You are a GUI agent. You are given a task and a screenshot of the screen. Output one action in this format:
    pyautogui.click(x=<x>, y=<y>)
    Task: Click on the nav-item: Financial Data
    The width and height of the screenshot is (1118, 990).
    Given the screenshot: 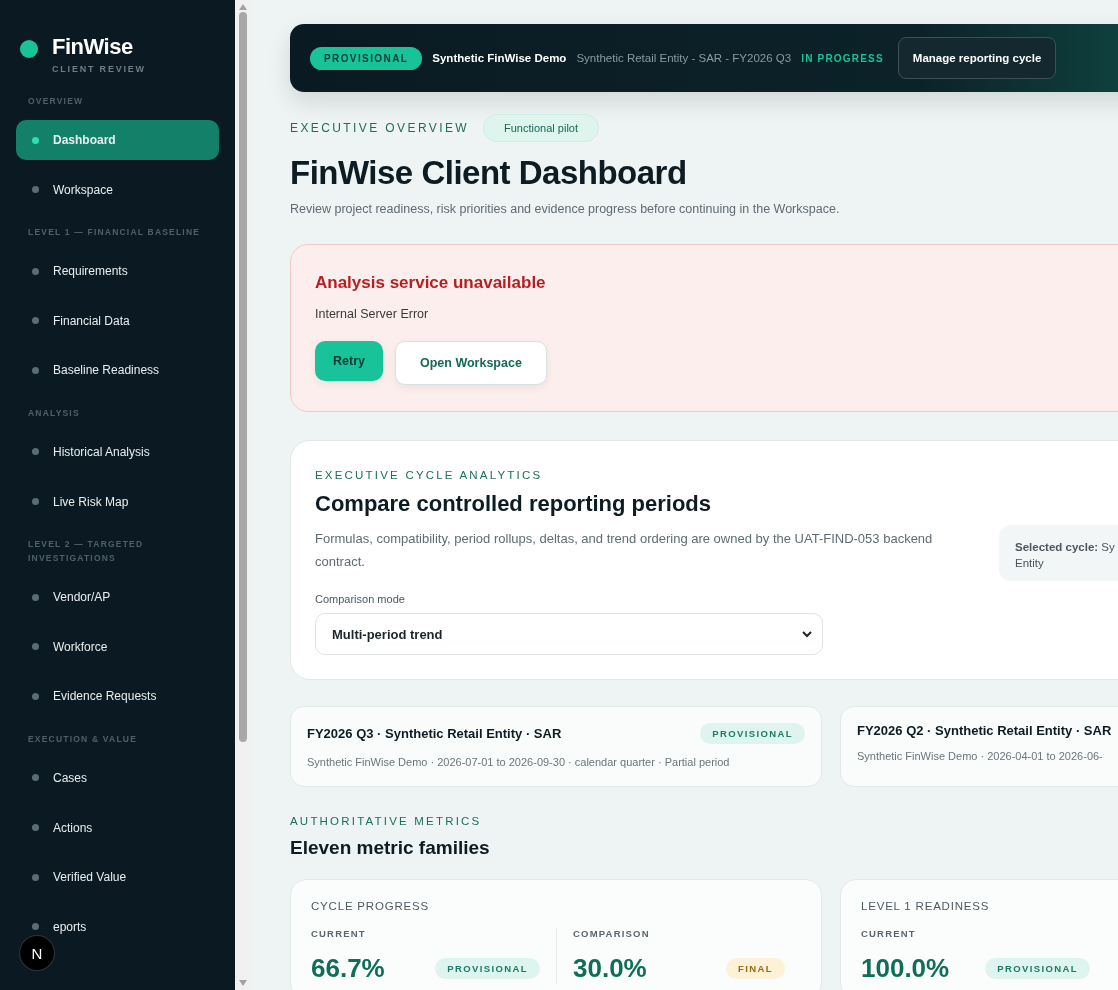 What is the action you would take?
    pyautogui.click(x=117, y=320)
    